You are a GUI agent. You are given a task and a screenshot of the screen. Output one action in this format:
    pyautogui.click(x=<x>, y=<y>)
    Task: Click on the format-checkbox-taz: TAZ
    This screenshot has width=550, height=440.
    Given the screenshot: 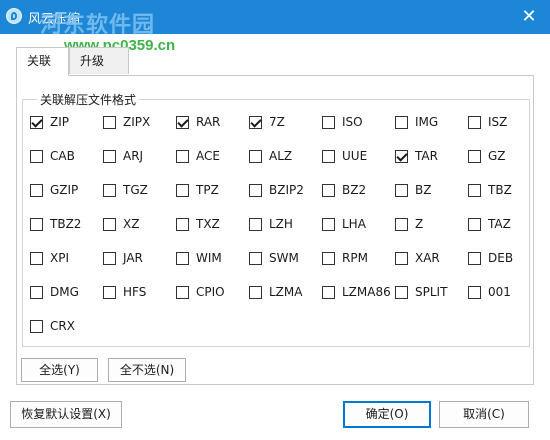 What is the action you would take?
    pyautogui.click(x=489, y=224)
    